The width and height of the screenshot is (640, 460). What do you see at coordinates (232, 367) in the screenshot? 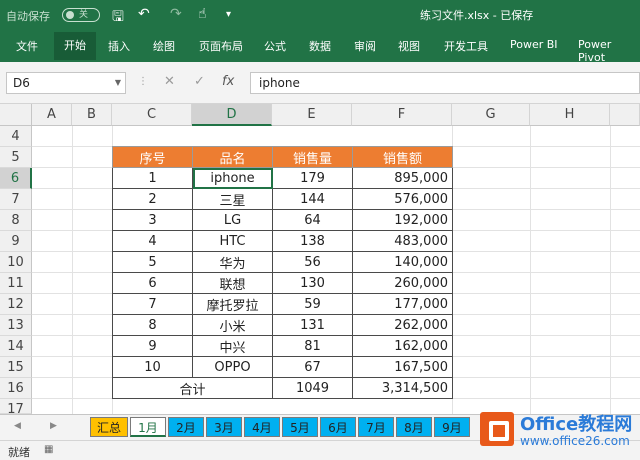
I see `cell-product: OPPO` at bounding box center [232, 367].